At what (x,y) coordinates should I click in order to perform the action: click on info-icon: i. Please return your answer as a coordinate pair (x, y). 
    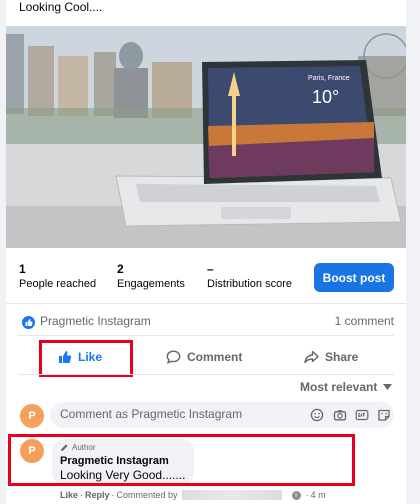
    Looking at the image, I should click on (296, 495).